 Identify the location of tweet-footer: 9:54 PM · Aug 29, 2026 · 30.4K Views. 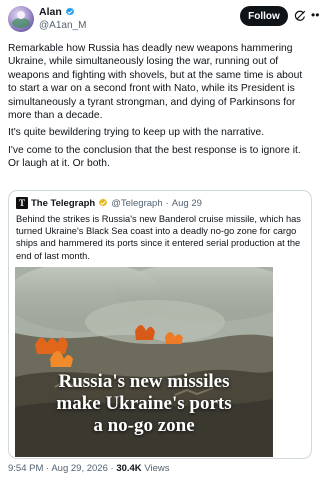
(88, 468).